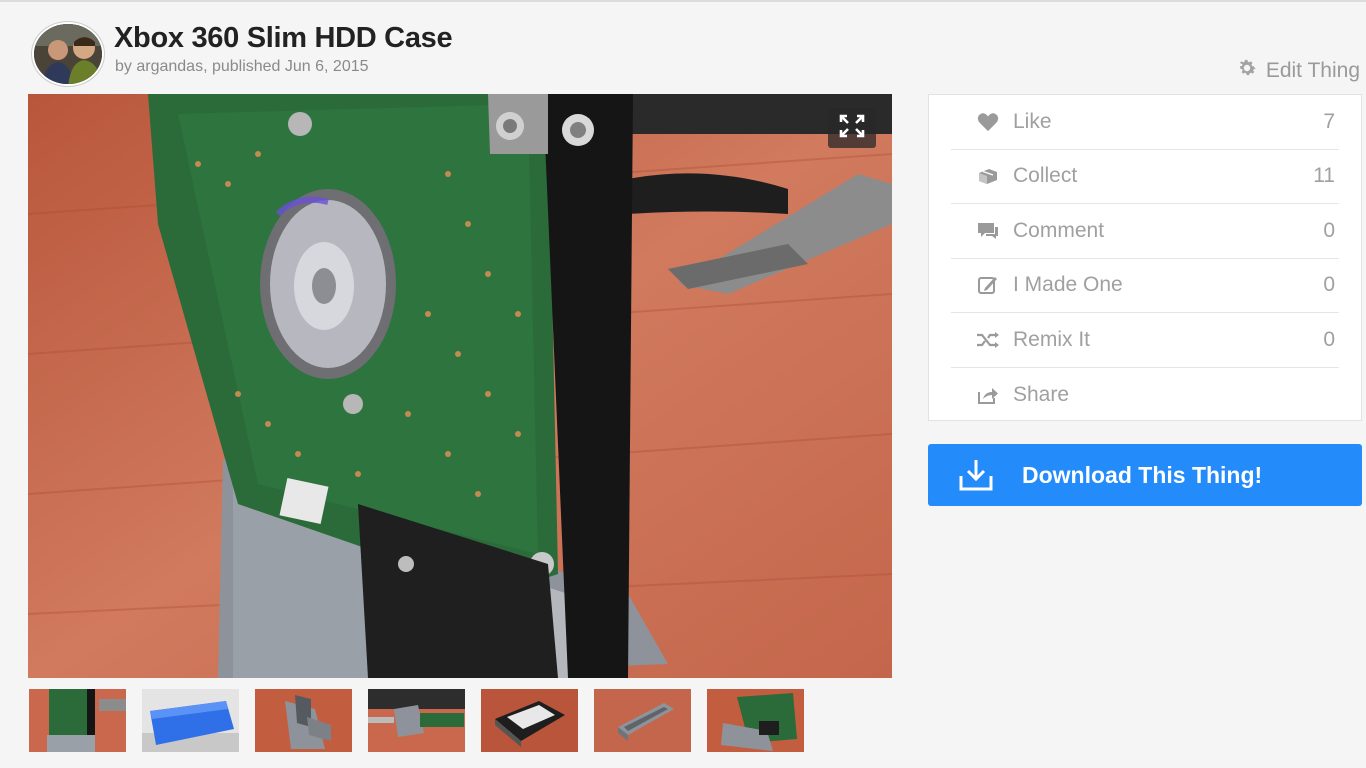  Describe the element at coordinates (1142, 474) in the screenshot. I see `download-label: Download This Thing!` at that location.